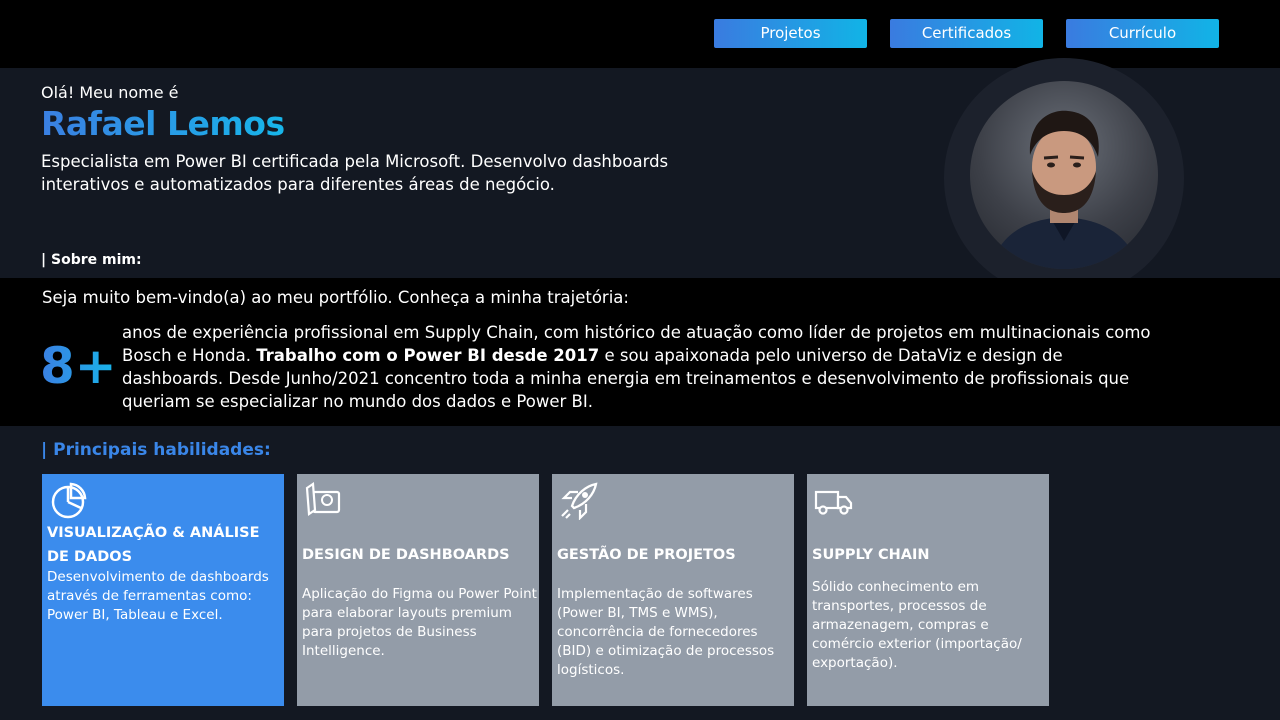  Describe the element at coordinates (91, 260) in the screenshot. I see `about-me-label: | Sobre mim:` at that location.